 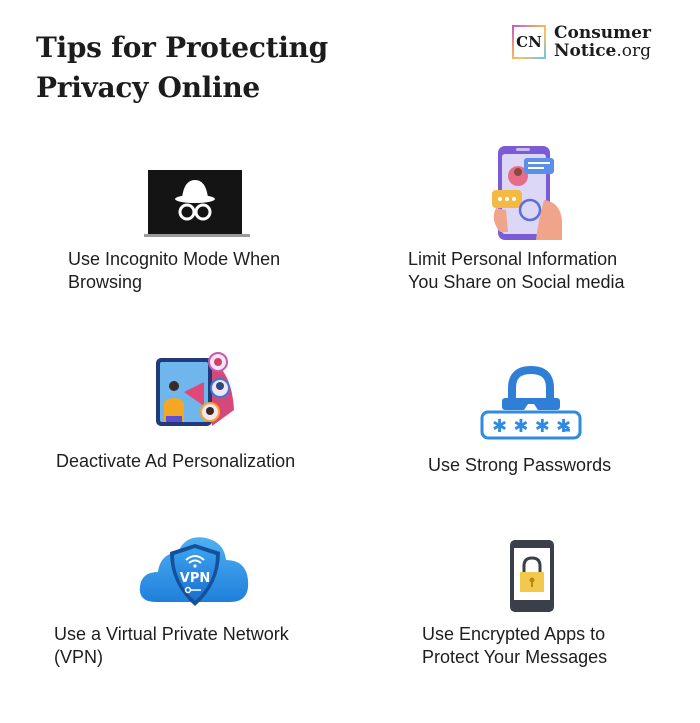 I want to click on logo-line-2-suffix: .org, so click(x=634, y=51).